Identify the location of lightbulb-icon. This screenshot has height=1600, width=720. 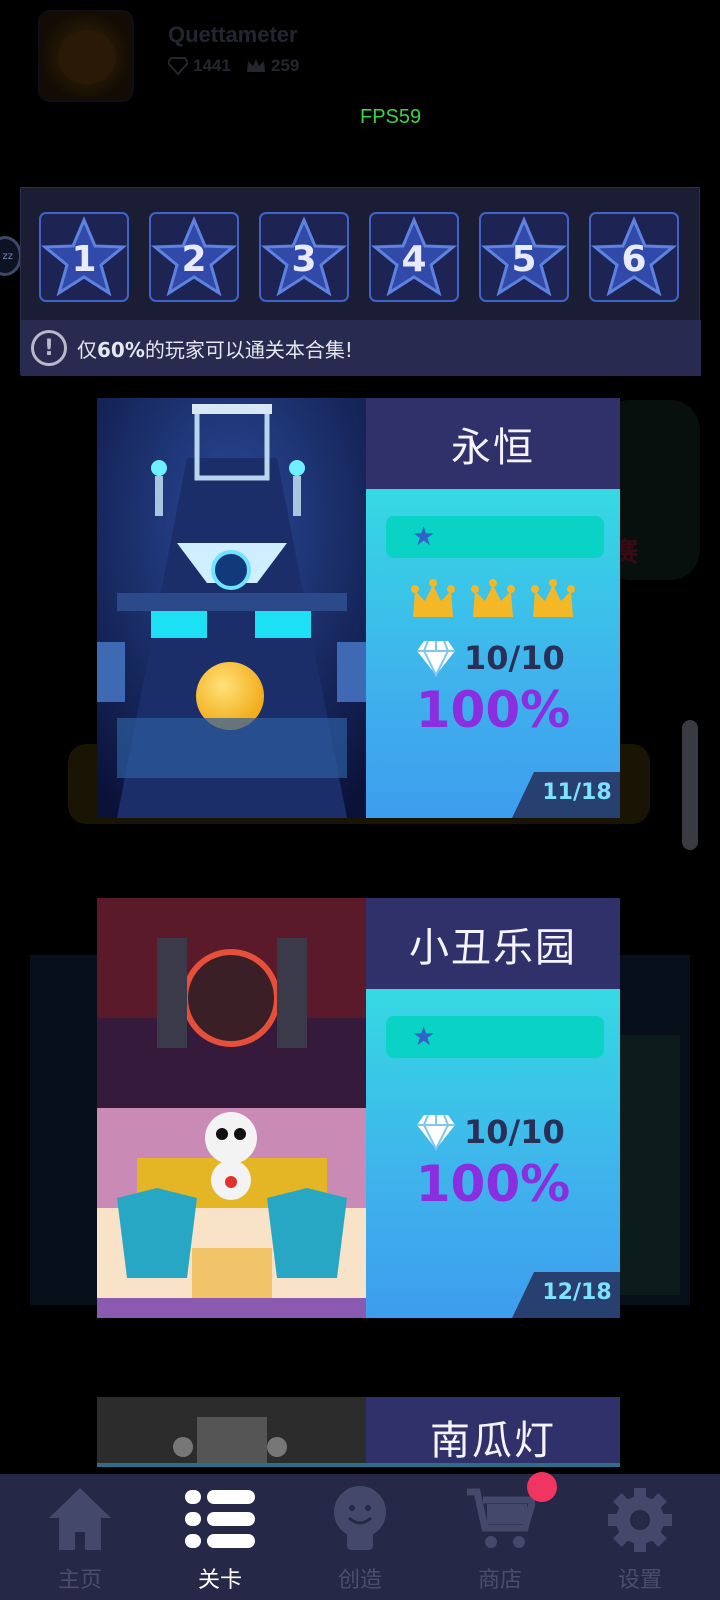
(360, 1518).